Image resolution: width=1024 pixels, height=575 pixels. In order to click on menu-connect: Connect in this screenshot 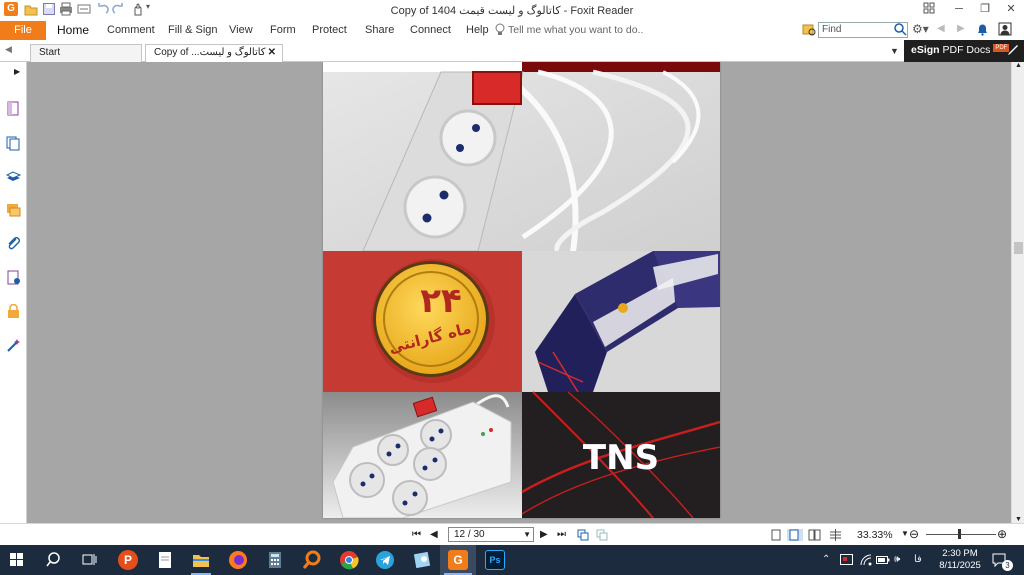, I will do `click(430, 30)`.